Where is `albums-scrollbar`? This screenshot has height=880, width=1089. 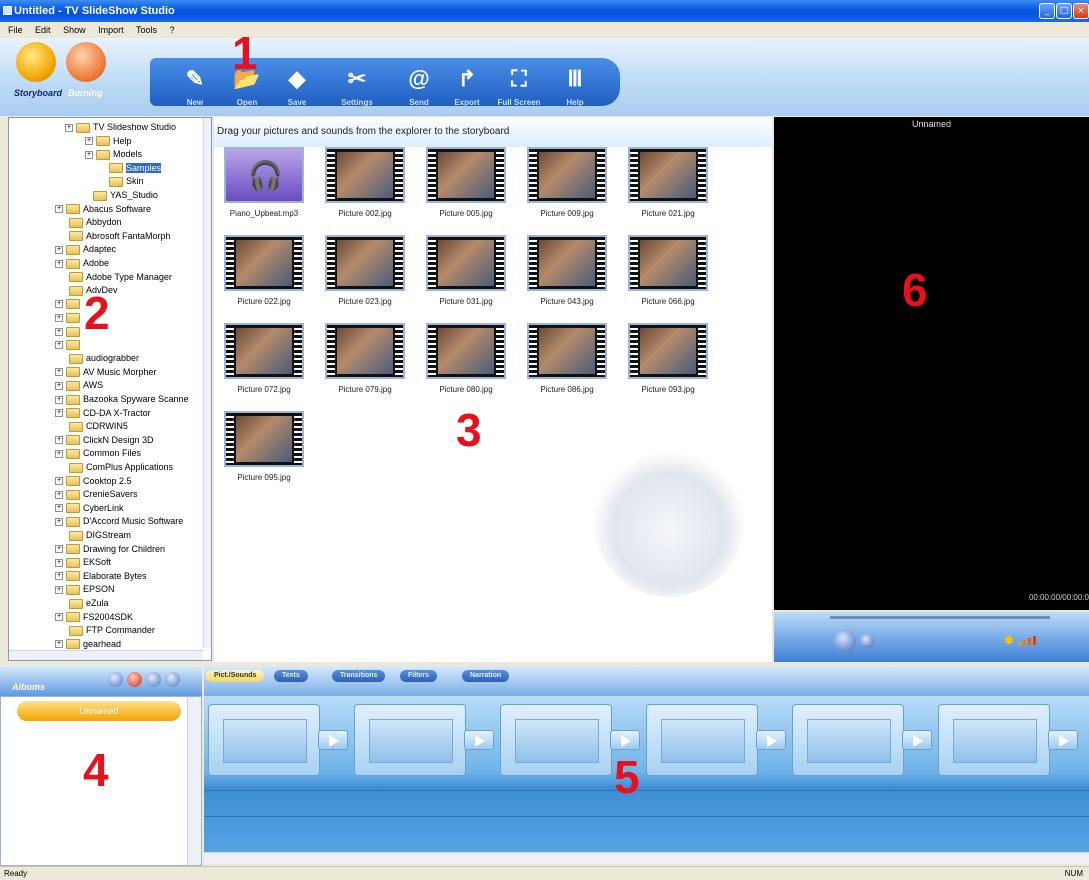
albums-scrollbar is located at coordinates (194, 781).